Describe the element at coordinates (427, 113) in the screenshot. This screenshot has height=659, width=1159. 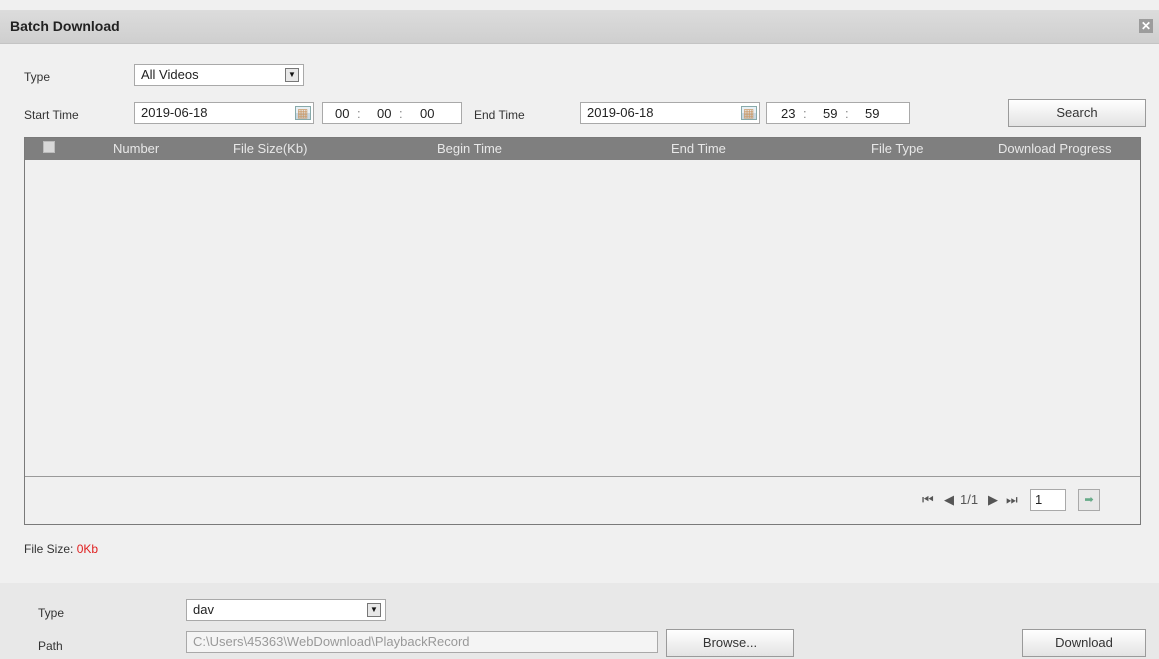
I see `start-second: 00` at that location.